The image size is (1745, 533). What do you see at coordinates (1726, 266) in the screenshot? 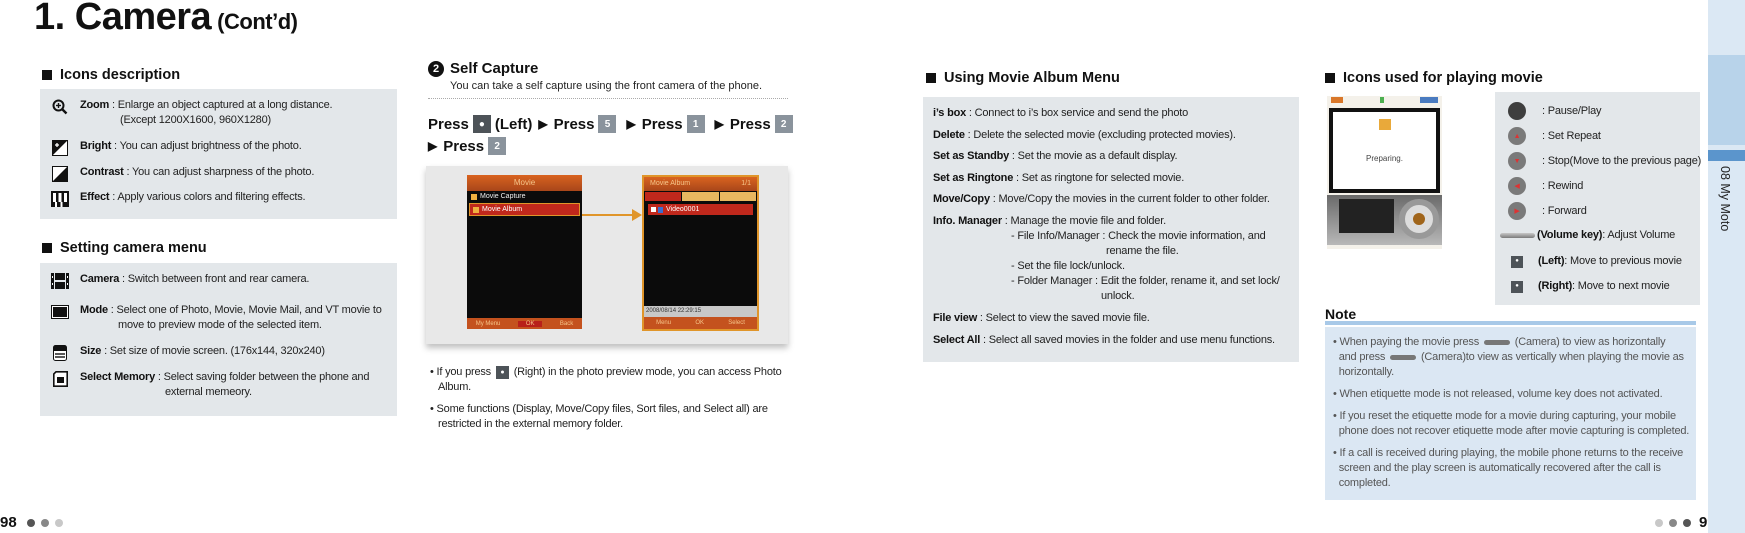
I see `chapter-side-tab: 08 My Moto` at bounding box center [1726, 266].